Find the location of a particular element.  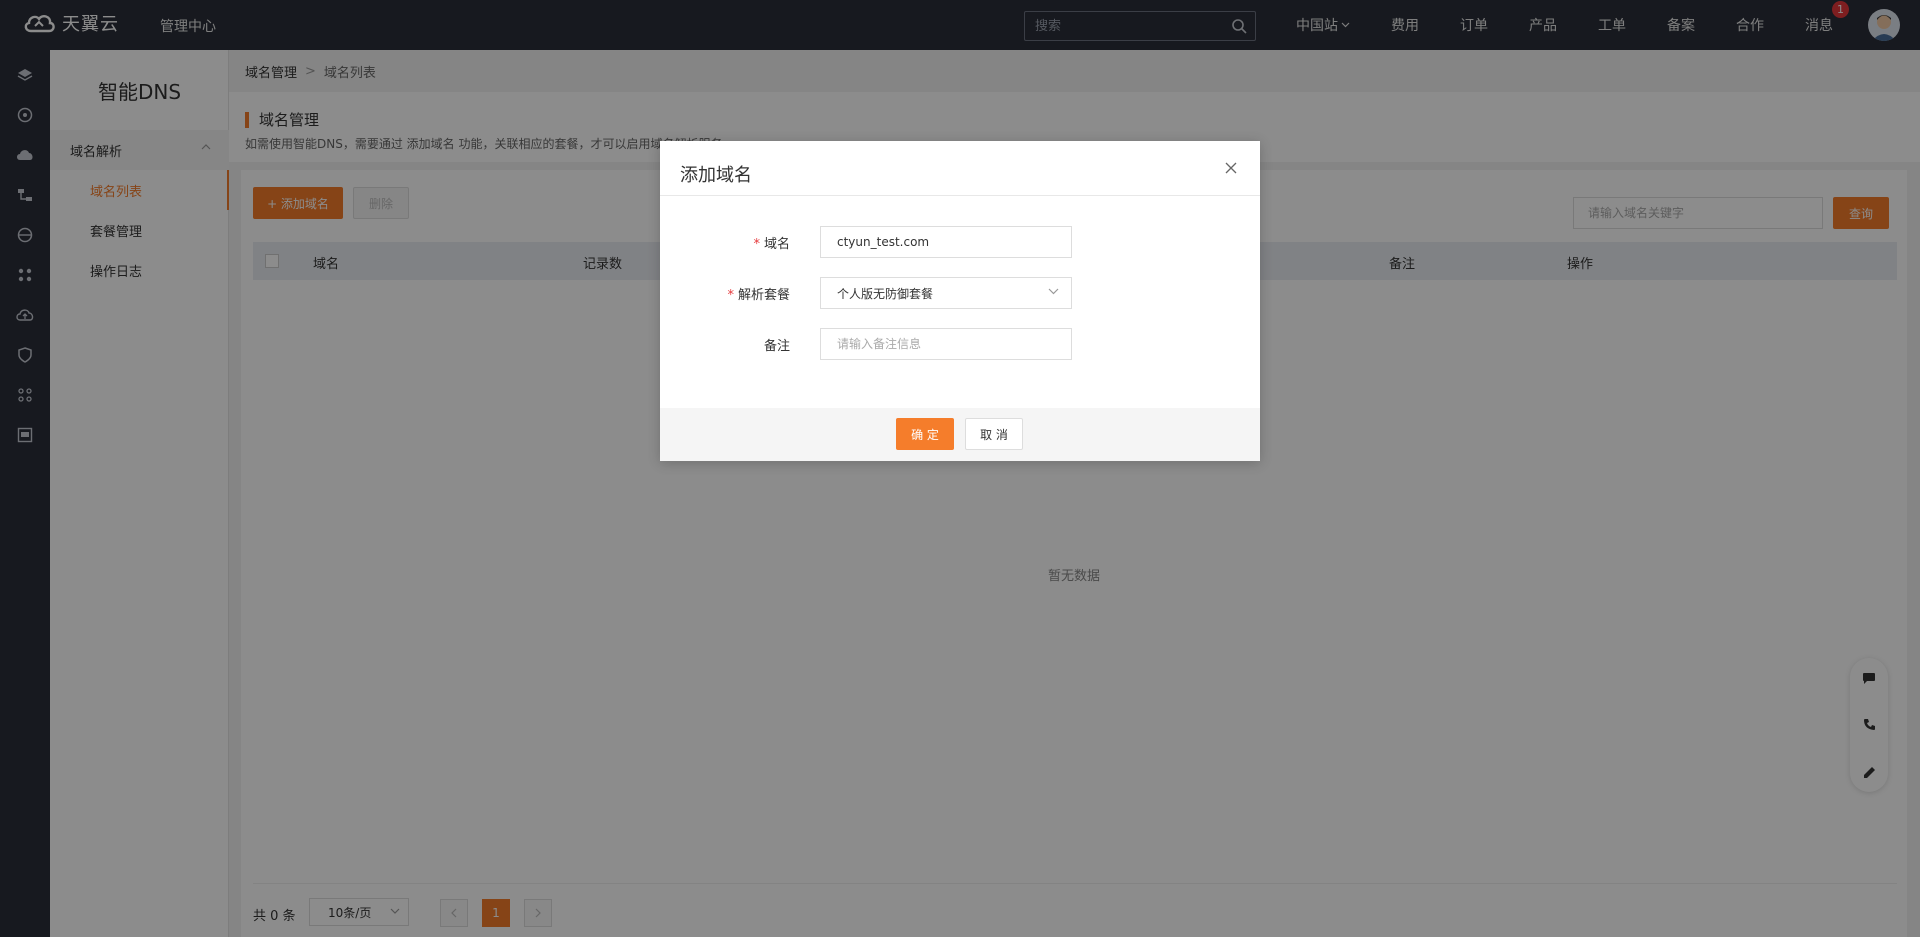

add-domain-dialog: 添加域名 *域名 *解析套餐 个人版无防御套餐 备注 确 定 取 消 is located at coordinates (960, 301).